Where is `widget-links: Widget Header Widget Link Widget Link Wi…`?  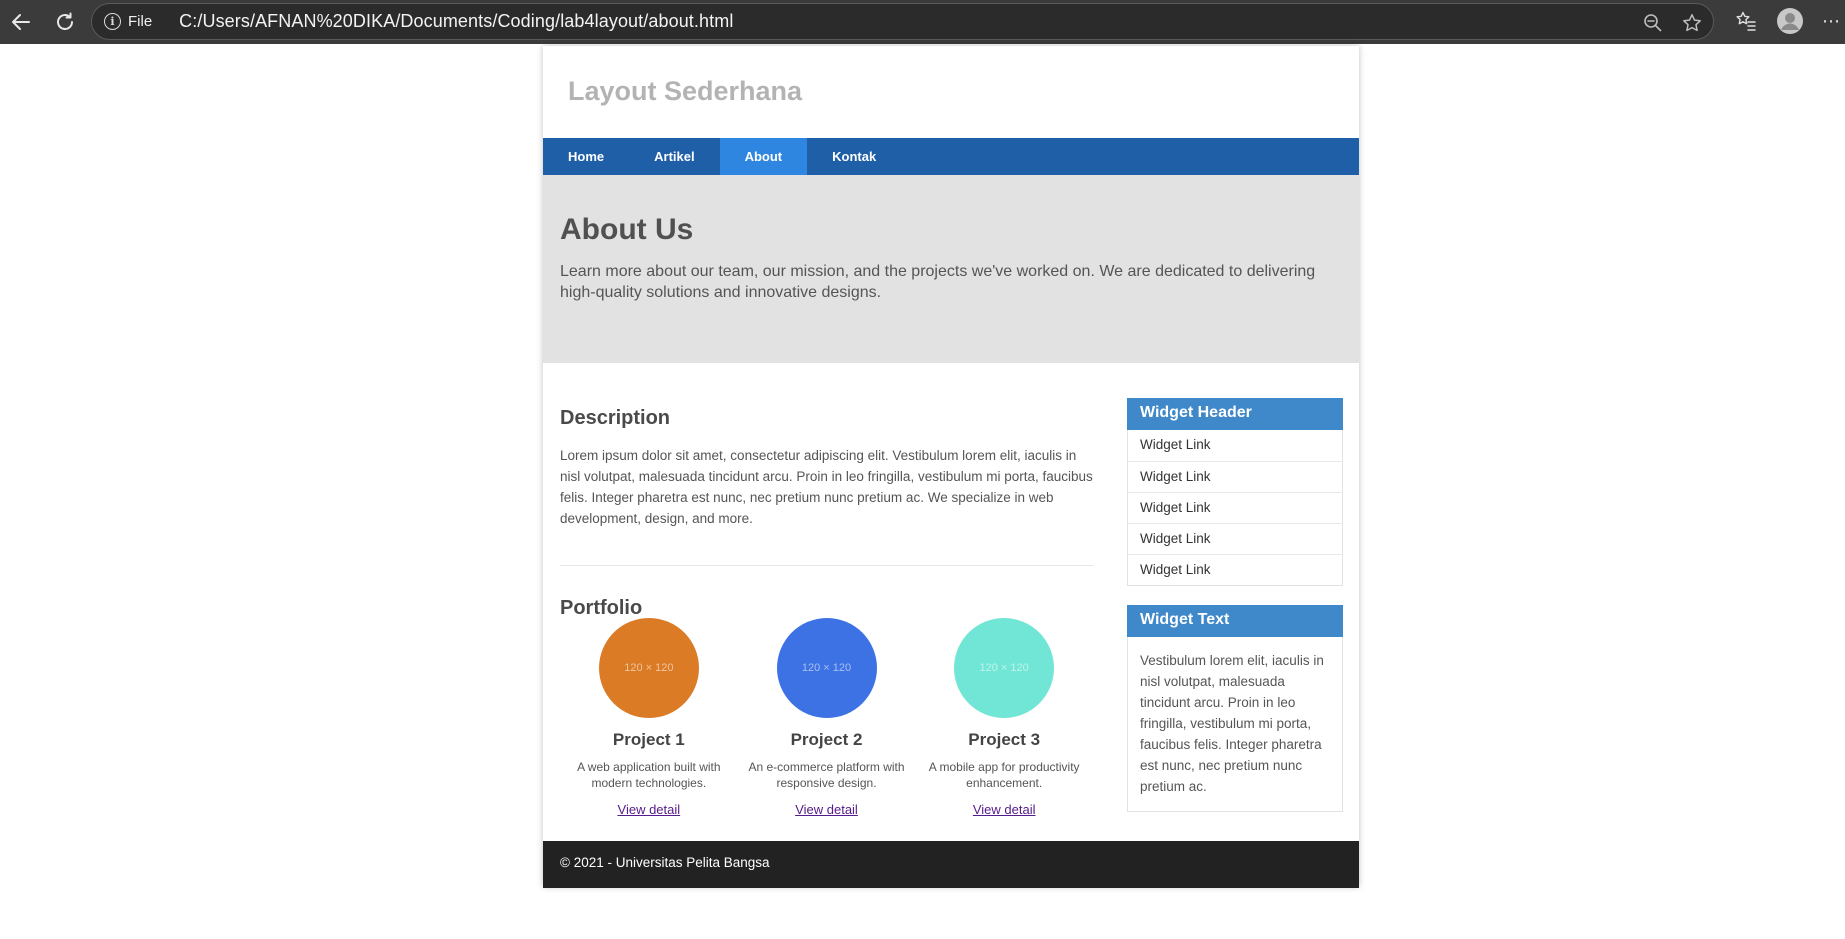
widget-links: Widget Header Widget Link Widget Link Wi… is located at coordinates (1235, 492).